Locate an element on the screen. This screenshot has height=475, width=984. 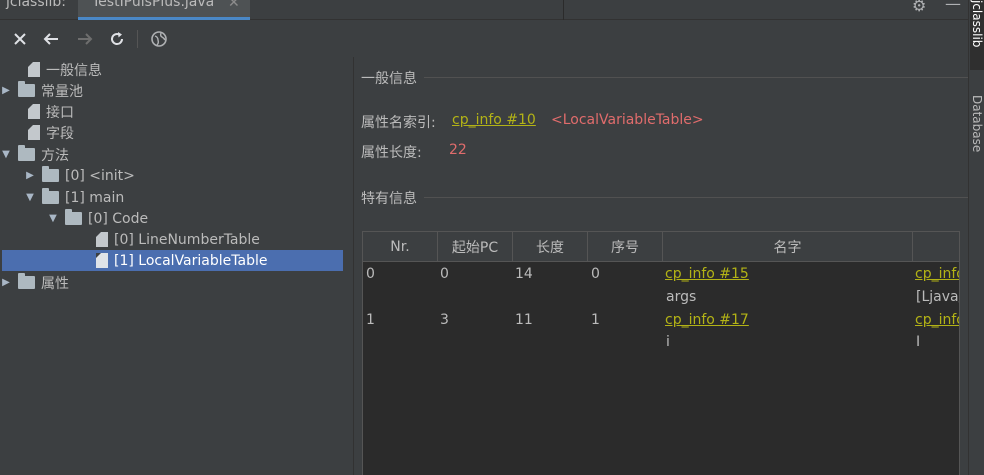
tree-item-label: 接口 is located at coordinates (60, 112).